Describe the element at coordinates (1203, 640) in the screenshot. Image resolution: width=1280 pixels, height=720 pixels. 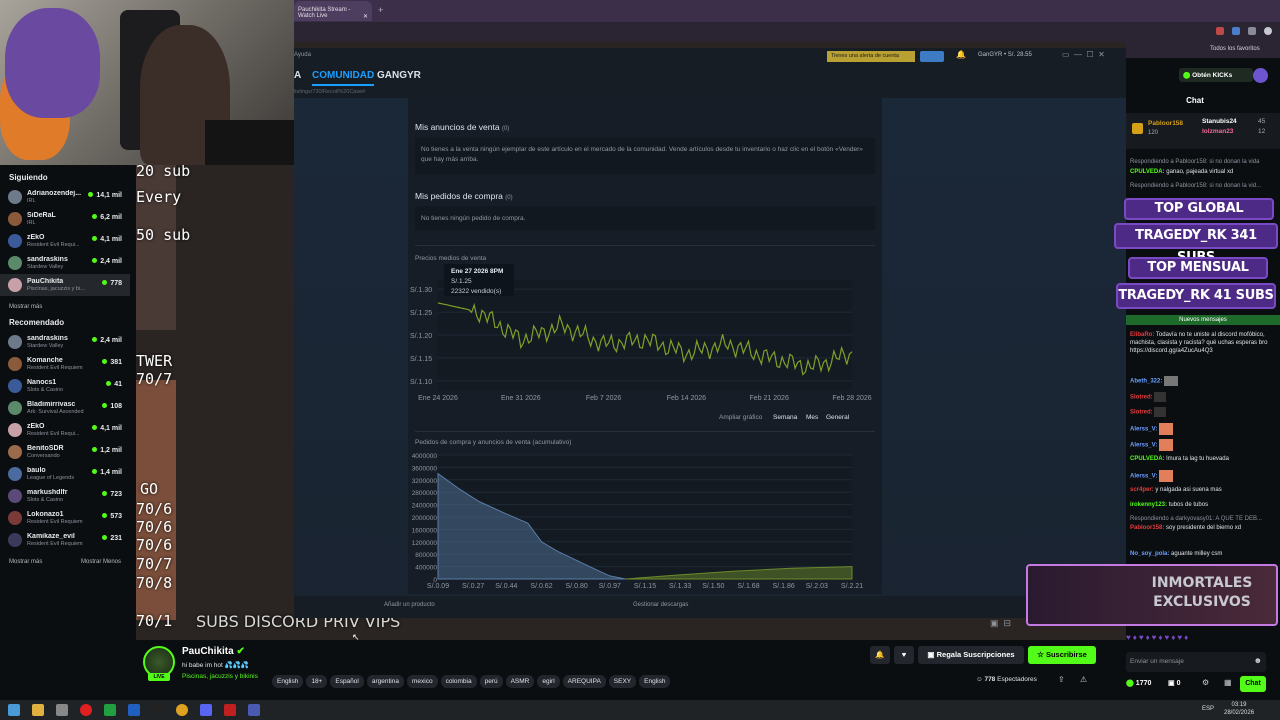
I see `emote-bar: ♥♦♥♦♥♦♥♦♥♦` at that location.